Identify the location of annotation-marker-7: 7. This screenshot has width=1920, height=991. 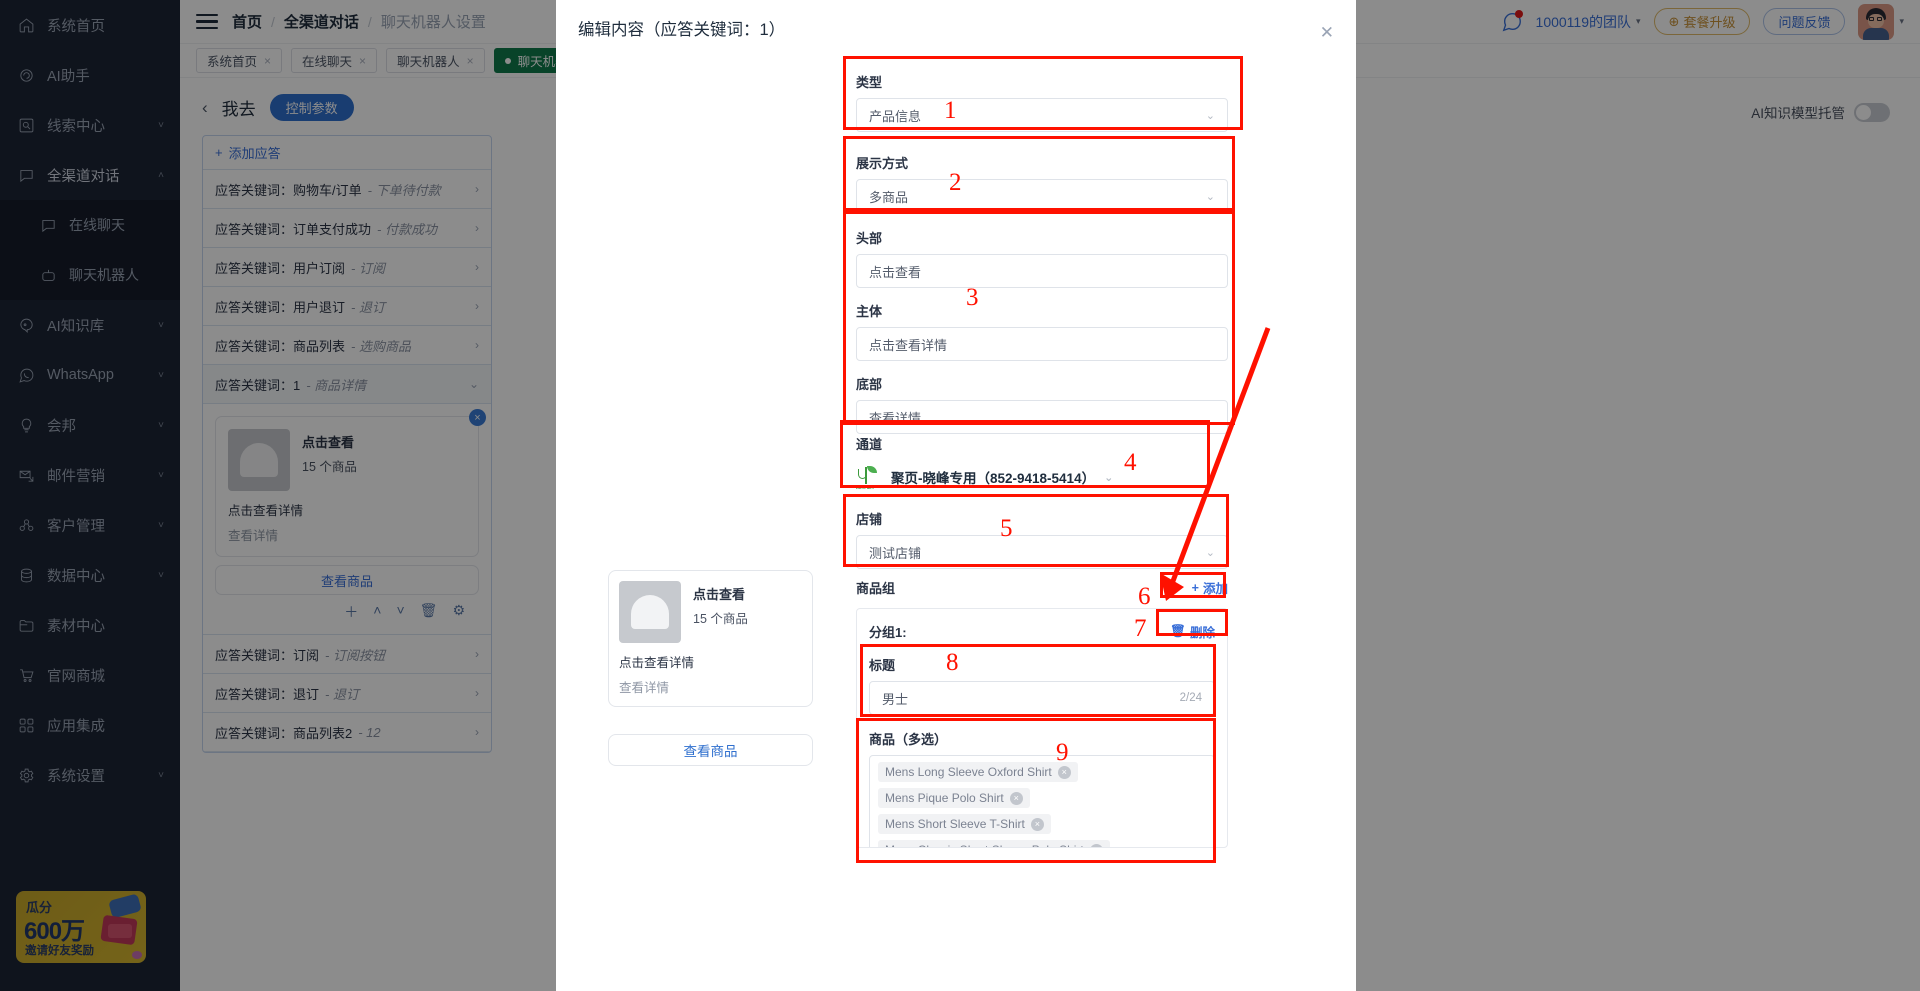
(1140, 628).